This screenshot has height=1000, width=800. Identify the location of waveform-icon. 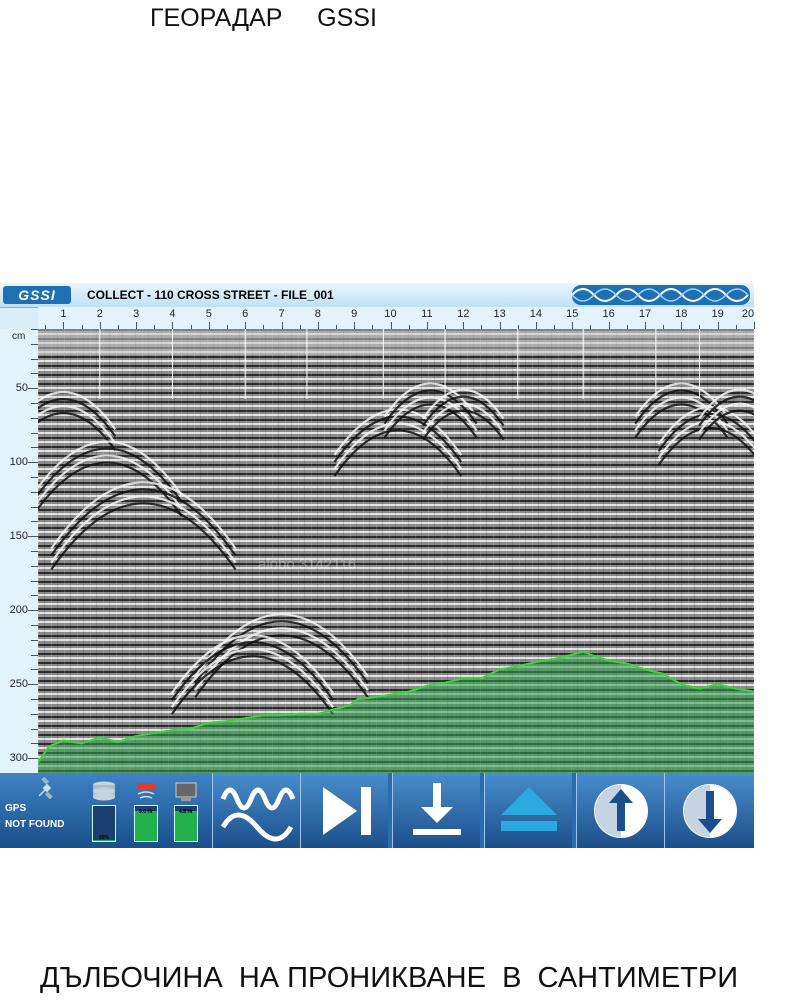
(258, 814).